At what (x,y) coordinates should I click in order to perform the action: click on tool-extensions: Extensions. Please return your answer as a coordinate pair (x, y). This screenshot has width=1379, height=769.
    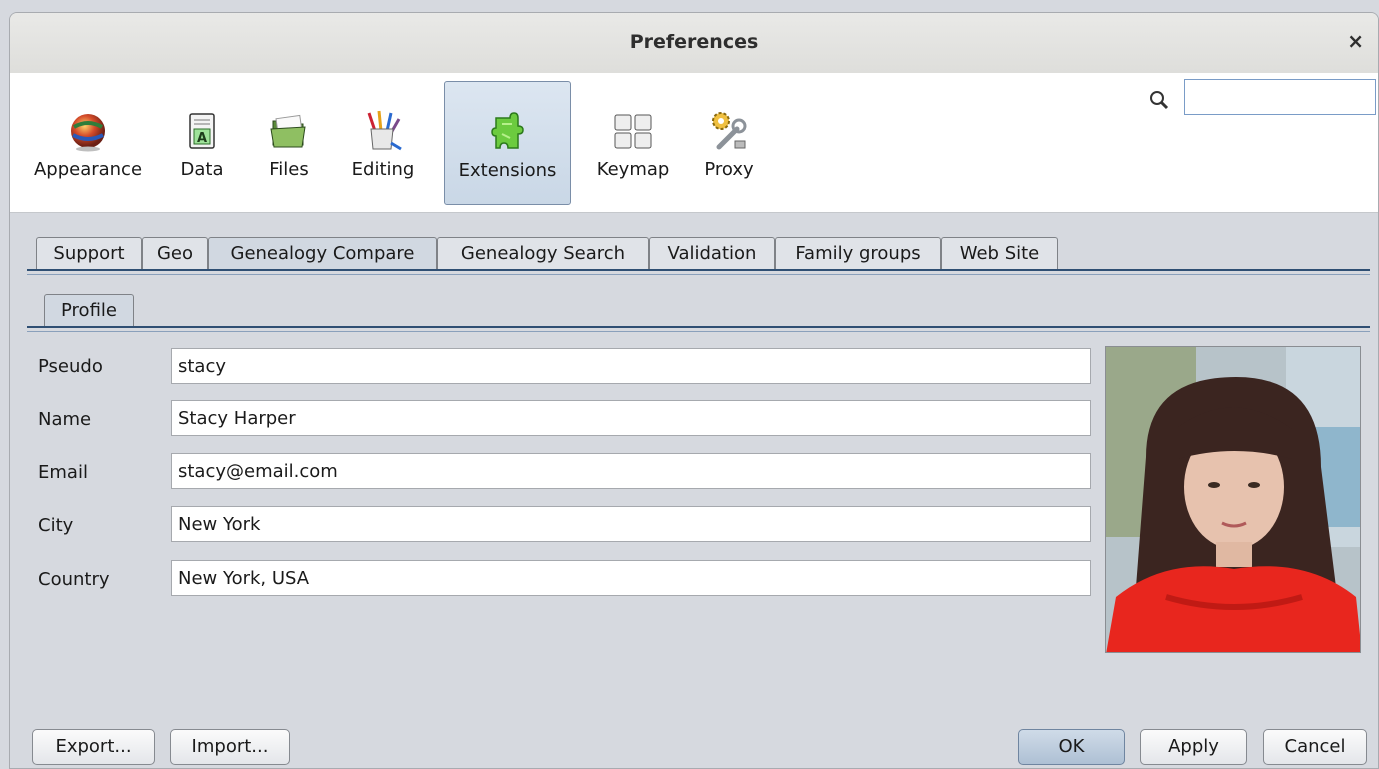
    Looking at the image, I should click on (507, 143).